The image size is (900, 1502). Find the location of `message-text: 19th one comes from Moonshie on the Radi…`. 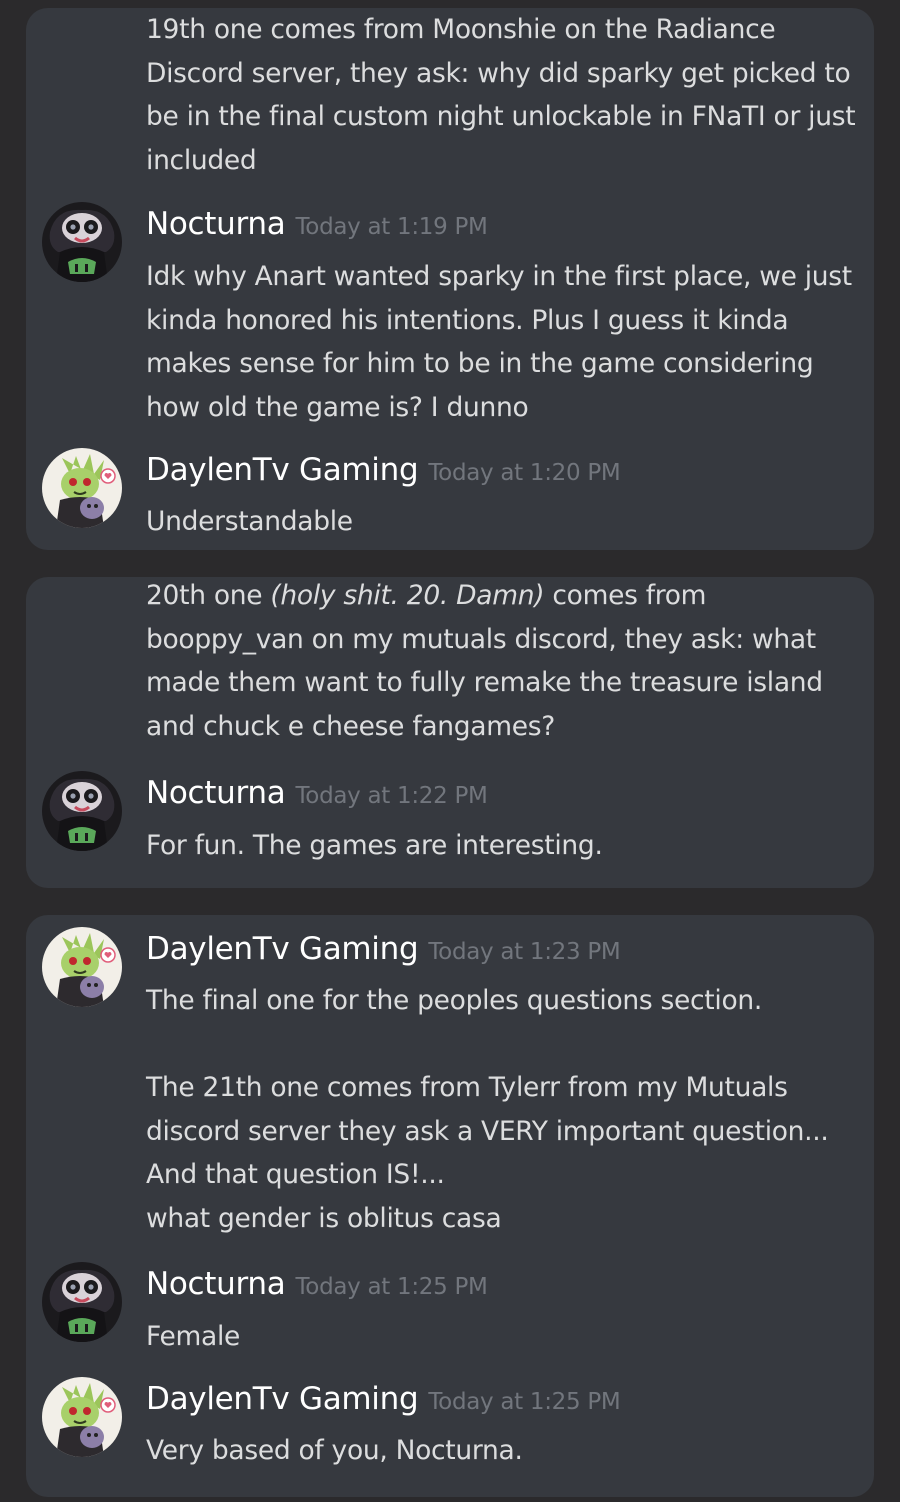

message-text: 19th one comes from Moonshie on the Radi… is located at coordinates (505, 95).